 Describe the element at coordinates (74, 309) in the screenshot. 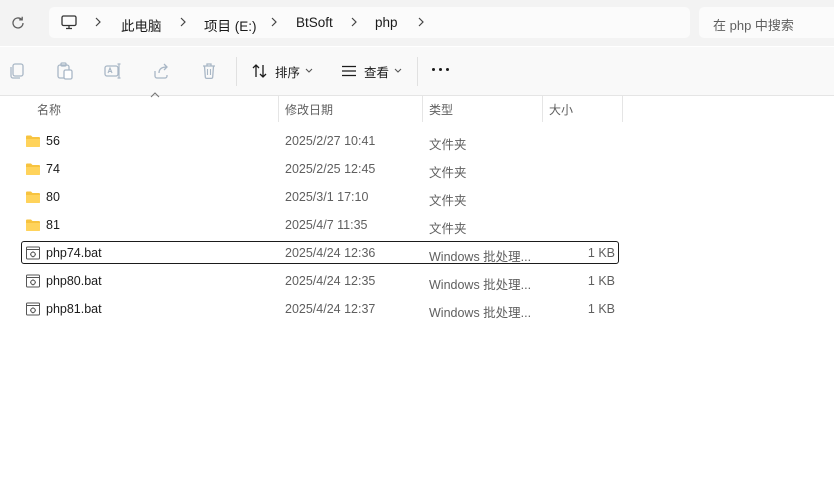

I see `file-name: php81.bat` at that location.